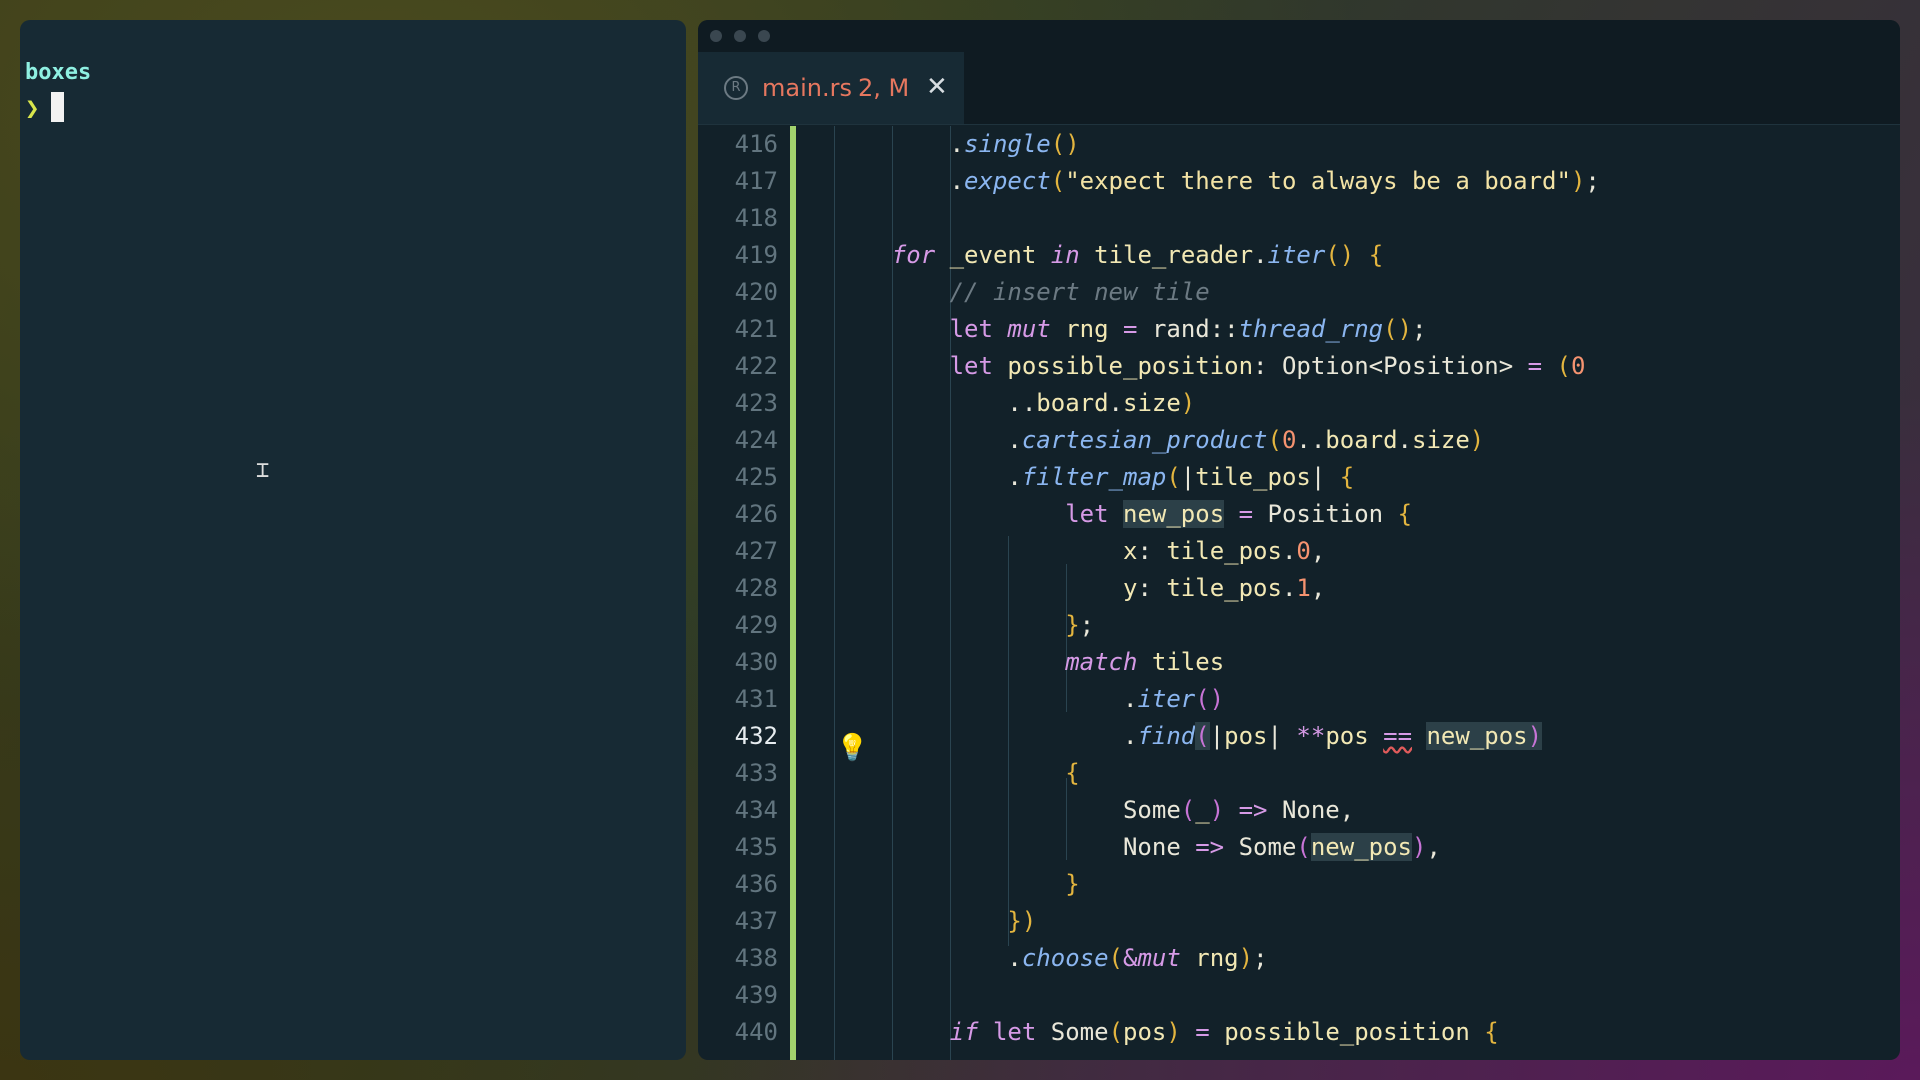 The height and width of the screenshot is (1080, 1920). What do you see at coordinates (1029, 662) in the screenshot?
I see `code-text: match tiles` at bounding box center [1029, 662].